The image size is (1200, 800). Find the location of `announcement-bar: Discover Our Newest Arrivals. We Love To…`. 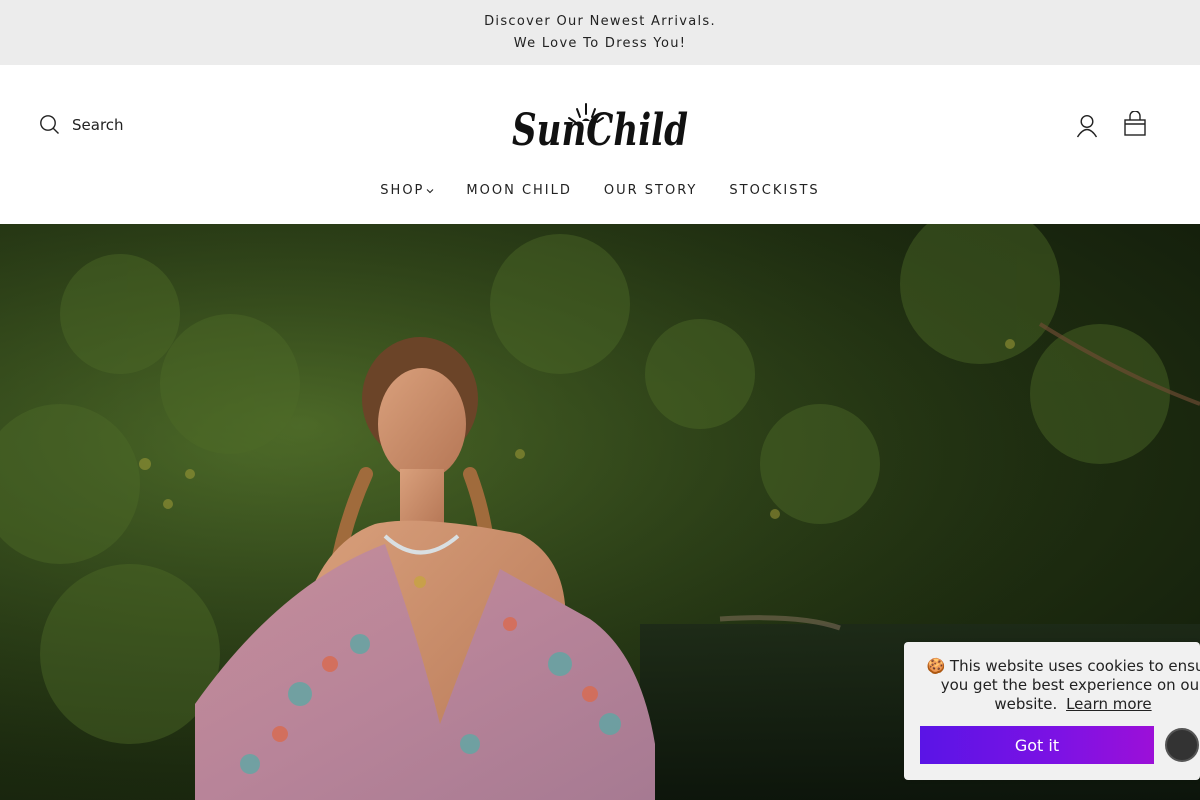

announcement-bar: Discover Our Newest Arrivals. We Love To… is located at coordinates (600, 32).